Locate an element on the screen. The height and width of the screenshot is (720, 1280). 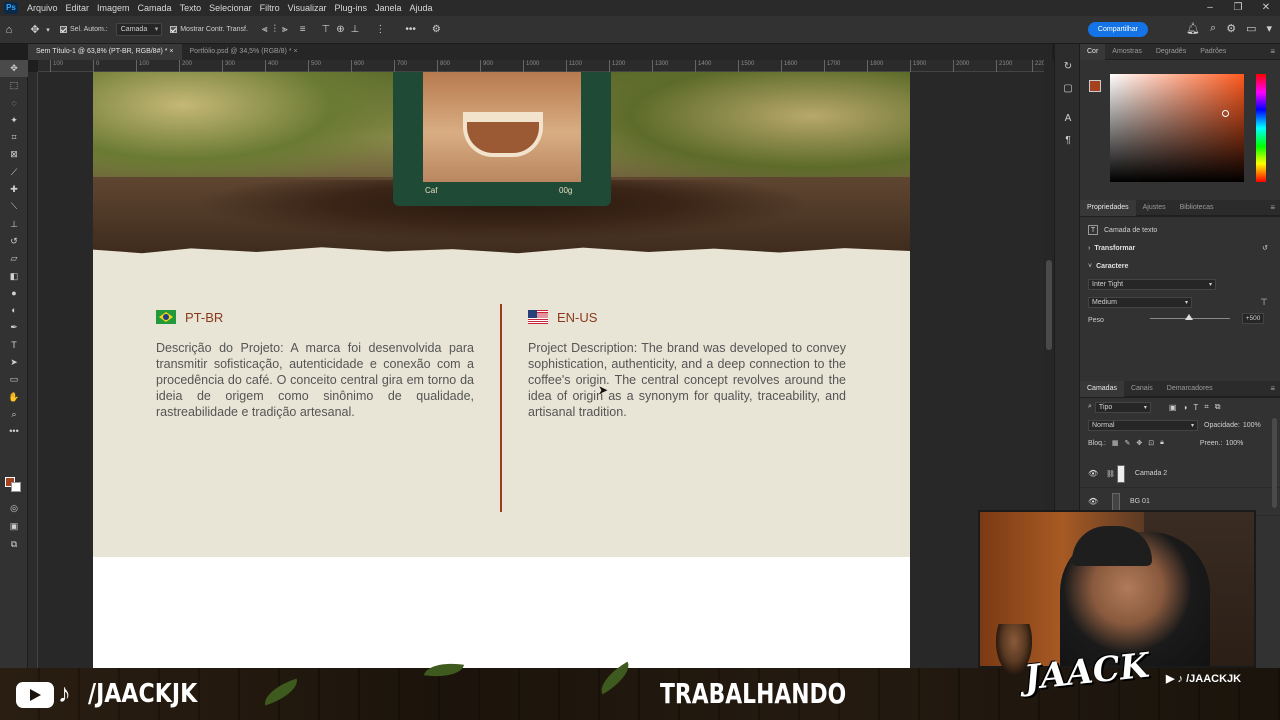
more-options-icon: ••• is located at coordinates (410, 29).